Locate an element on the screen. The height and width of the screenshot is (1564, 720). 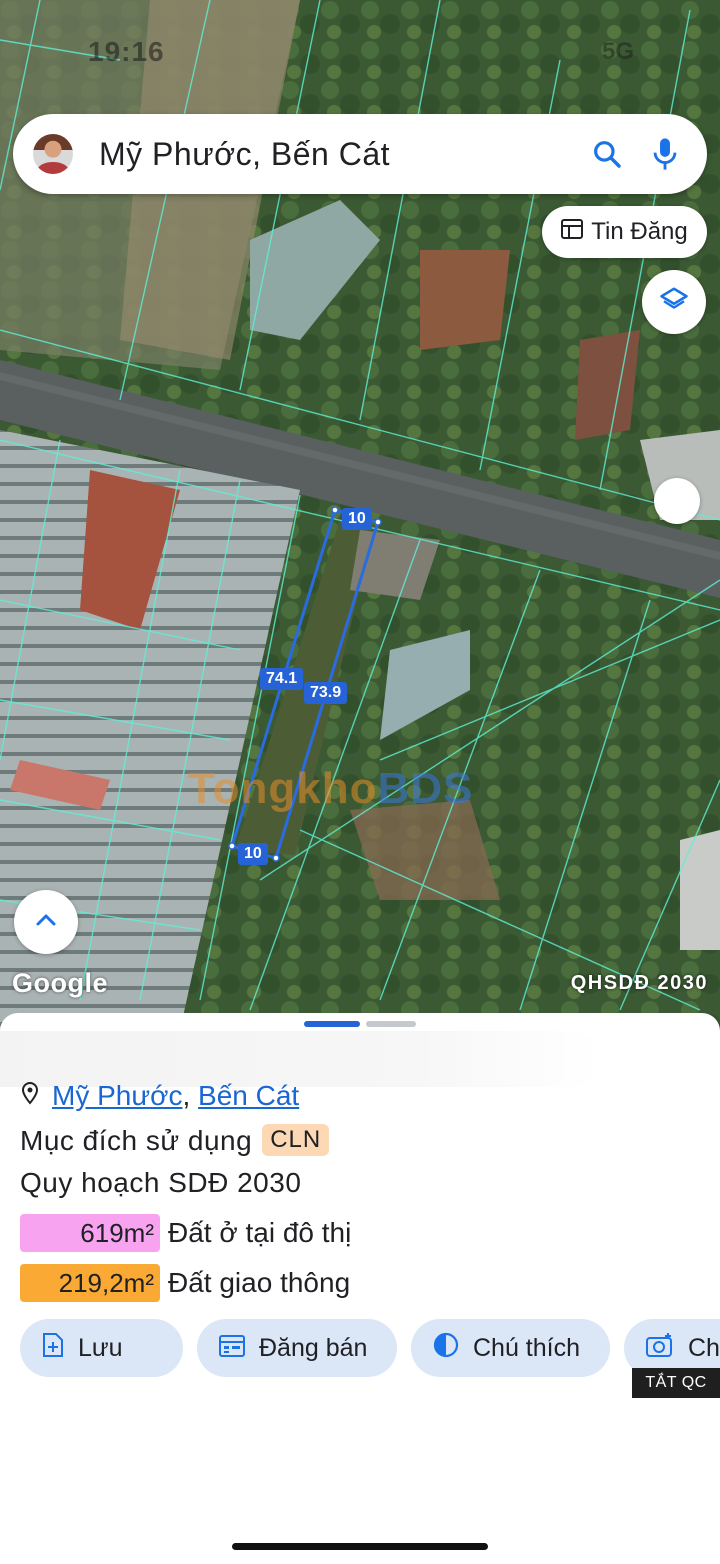
area-label-traffic: Đất giao thông is located at coordinates (259, 1282).